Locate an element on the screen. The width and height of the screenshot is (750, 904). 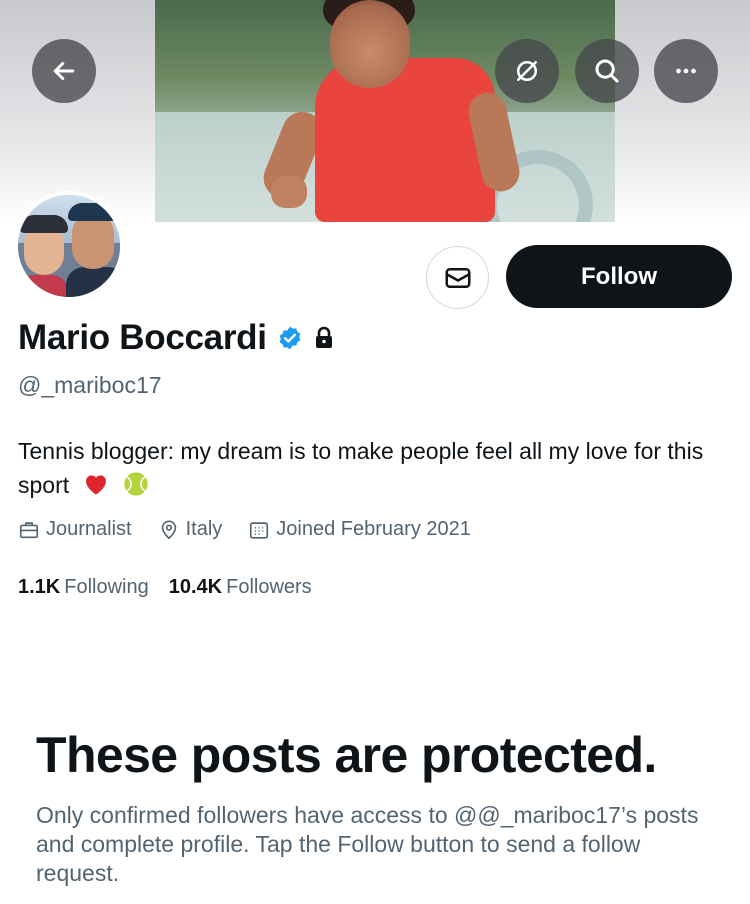
location-label: Italy is located at coordinates (204, 529).